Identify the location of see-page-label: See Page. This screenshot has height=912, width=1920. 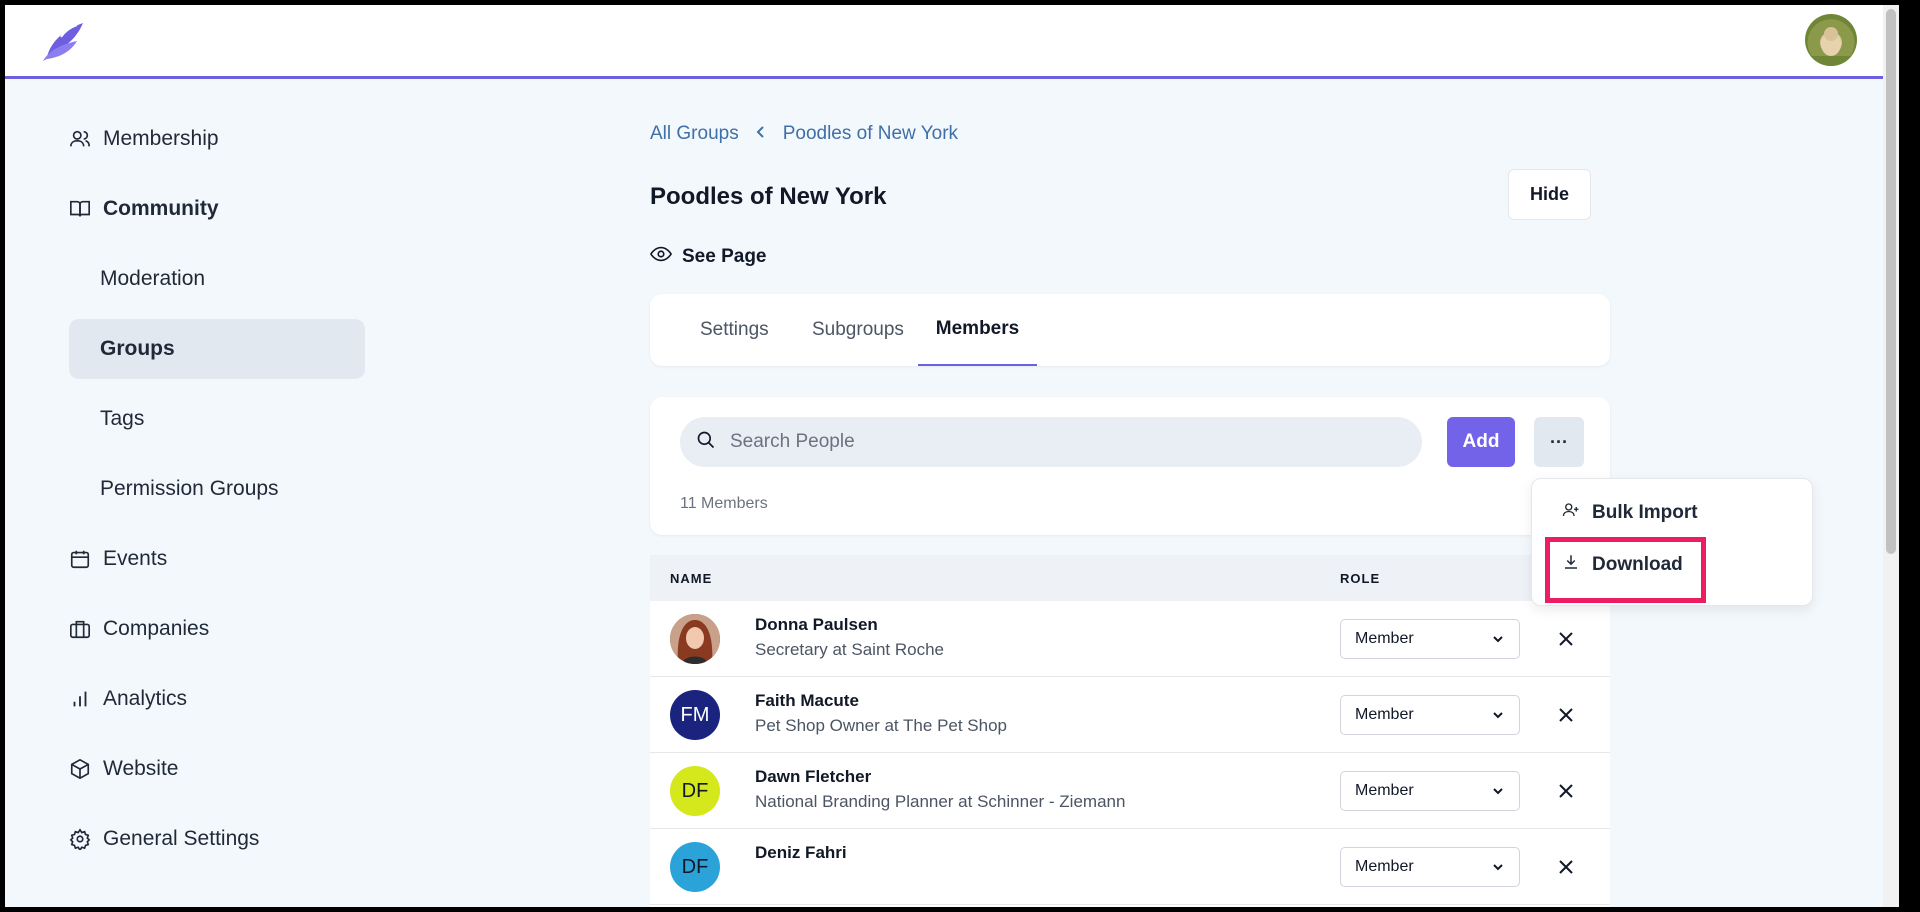
(724, 256).